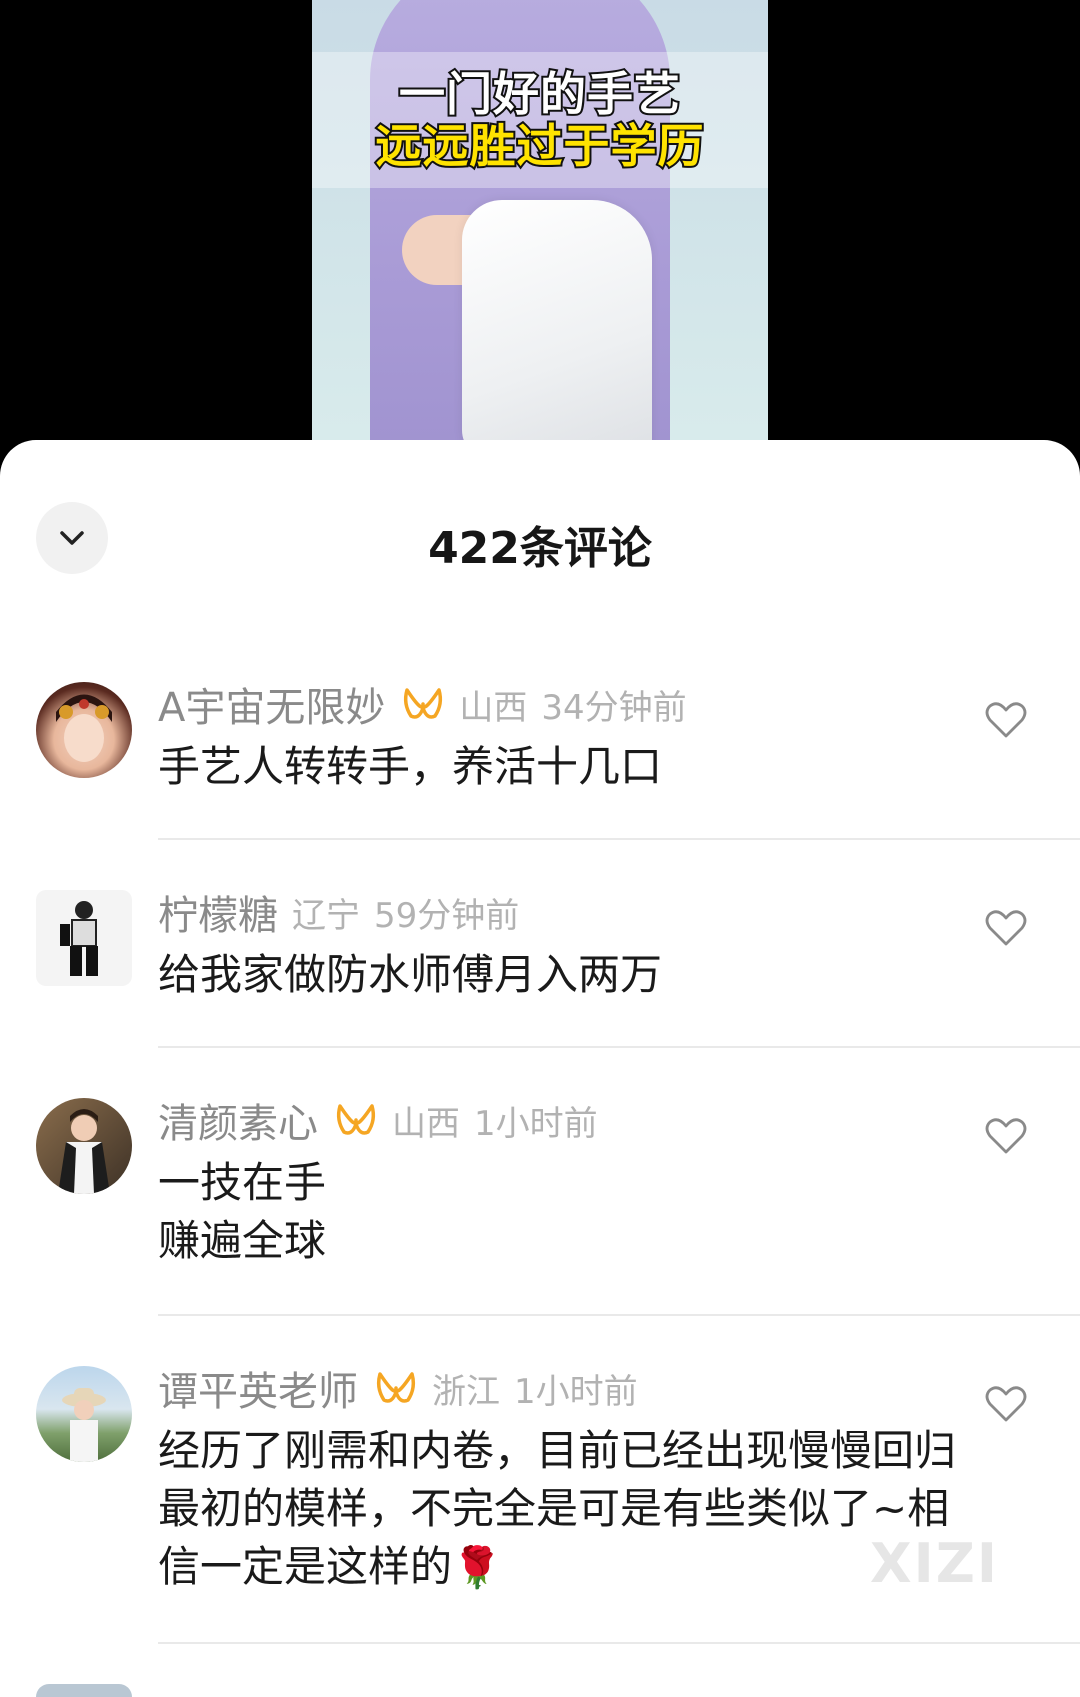  I want to click on video-caption-line2: 远远胜过于学历, so click(540, 146).